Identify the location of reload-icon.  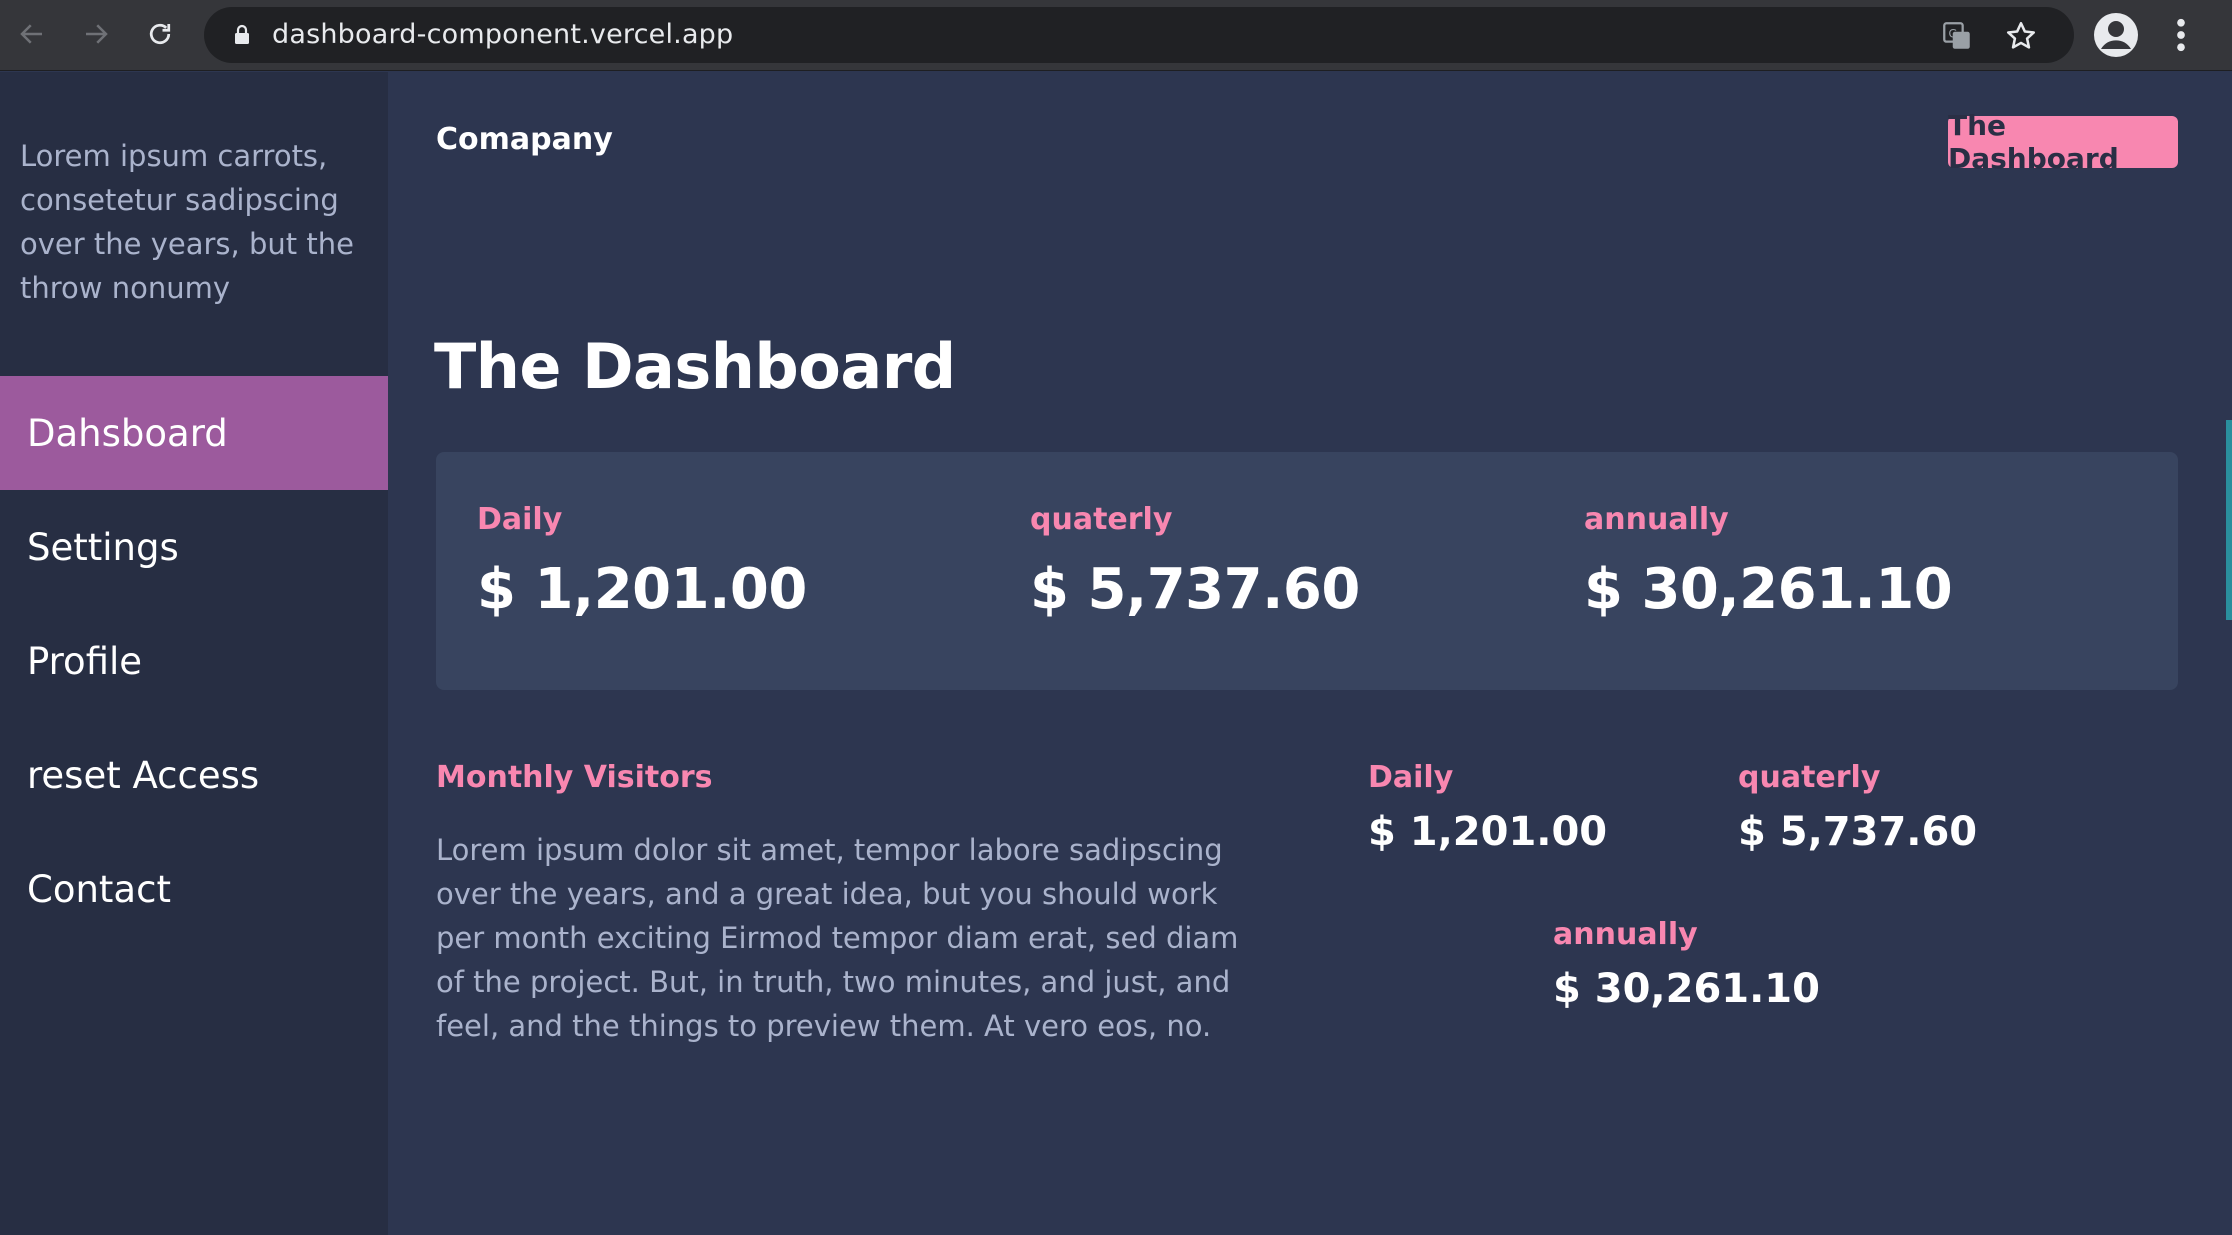
(160, 34).